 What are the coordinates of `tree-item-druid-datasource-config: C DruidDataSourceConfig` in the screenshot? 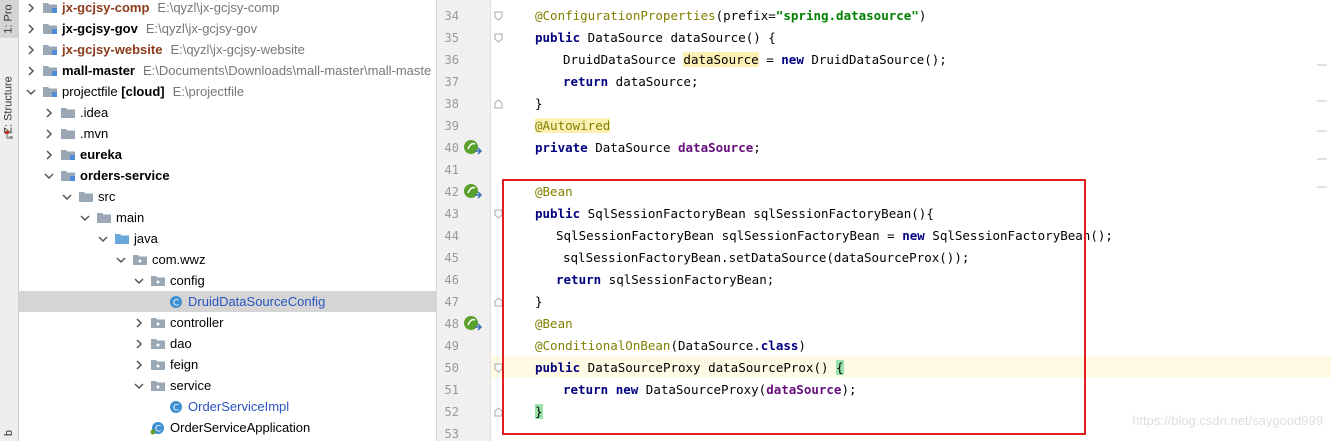 It's located at (227, 301).